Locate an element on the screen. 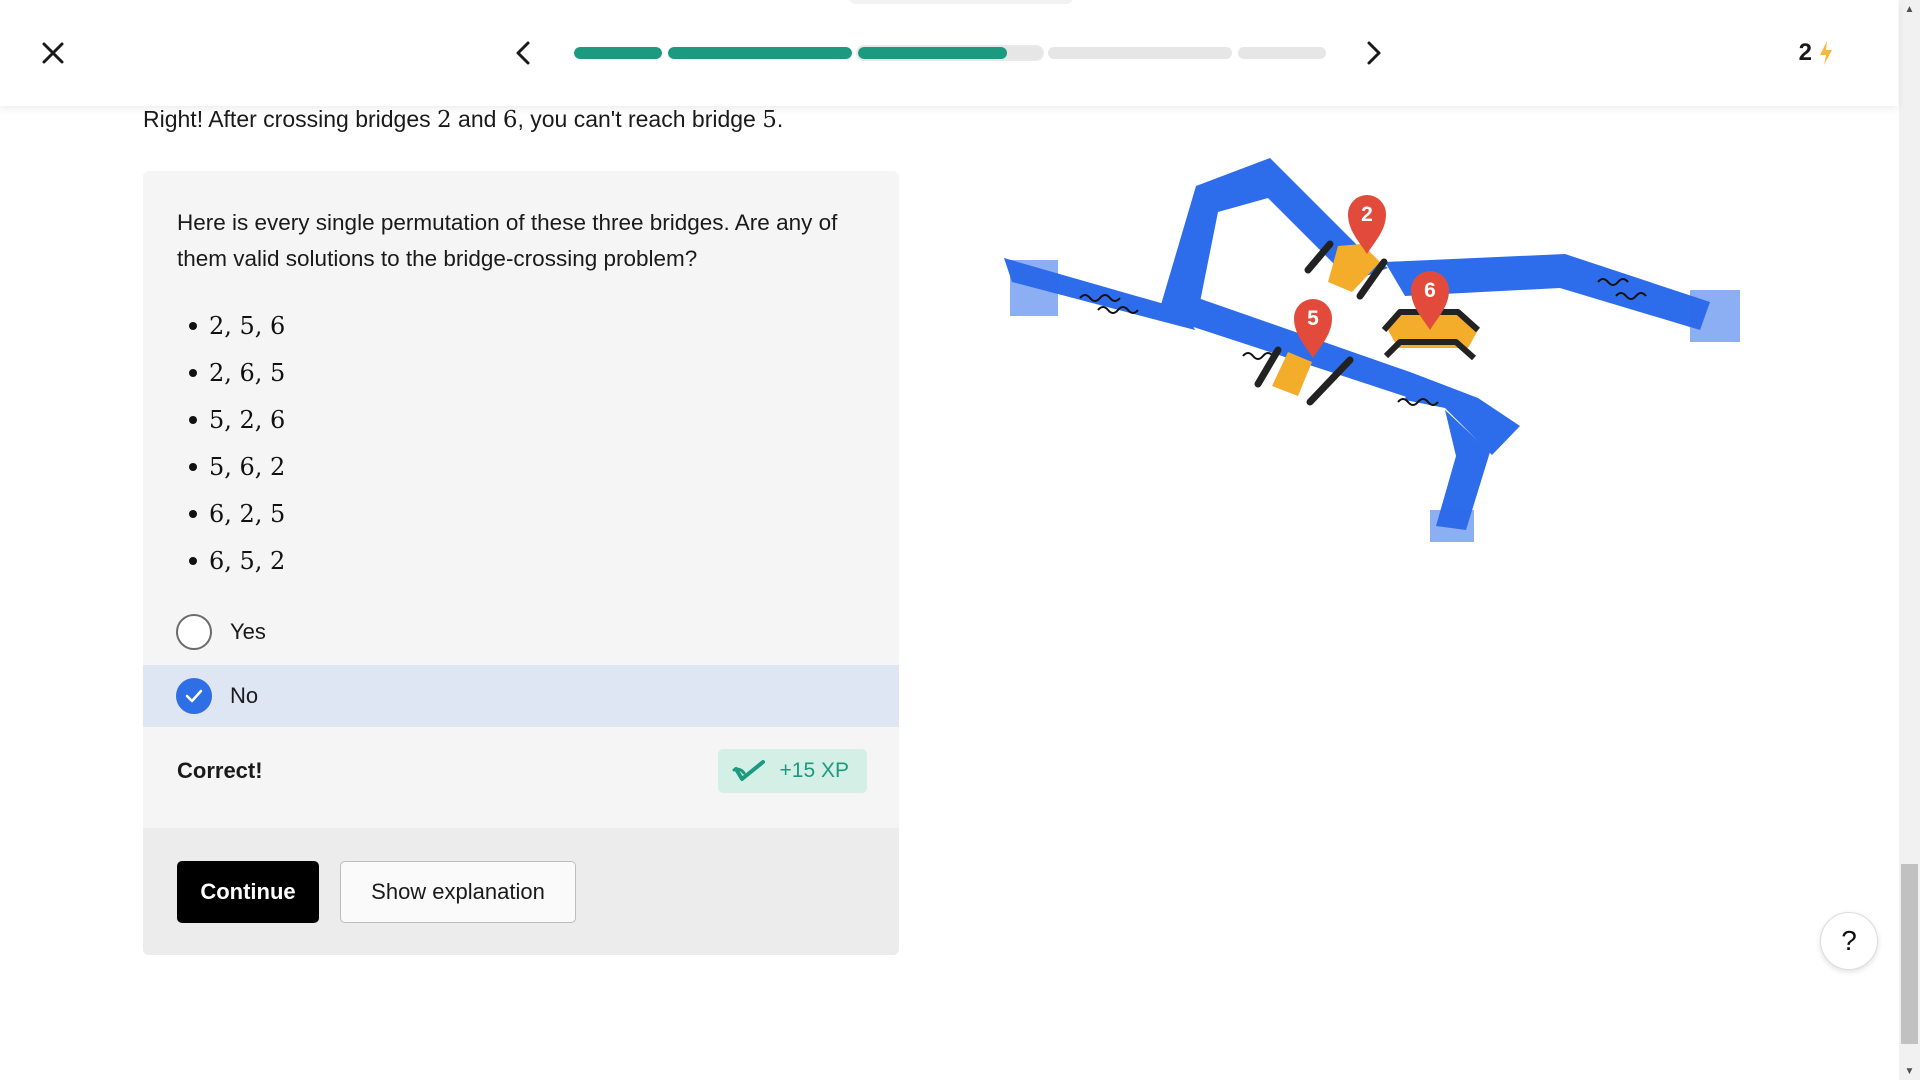 This screenshot has height=1080, width=1920. streak-counter: 2 is located at coordinates (1816, 53).